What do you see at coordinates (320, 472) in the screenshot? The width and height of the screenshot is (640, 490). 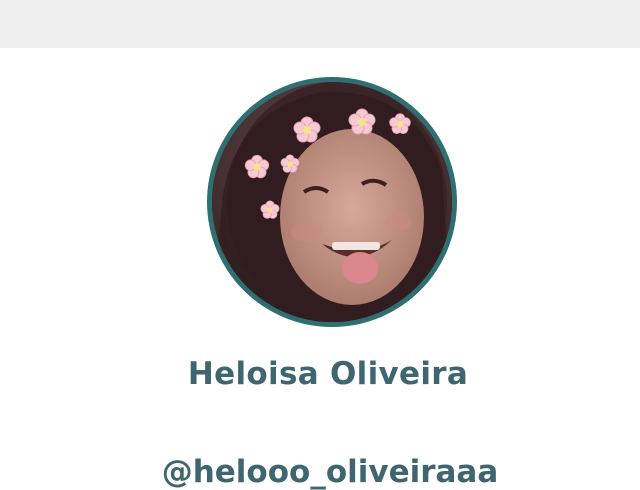 I see `profile-username: @helooo_oliveiraaa` at bounding box center [320, 472].